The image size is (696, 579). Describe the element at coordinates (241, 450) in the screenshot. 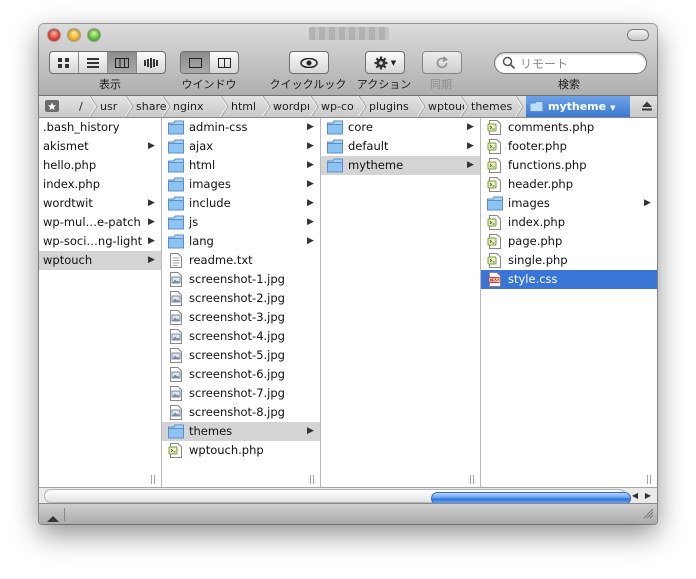

I see `list-item: wptouch.php` at that location.